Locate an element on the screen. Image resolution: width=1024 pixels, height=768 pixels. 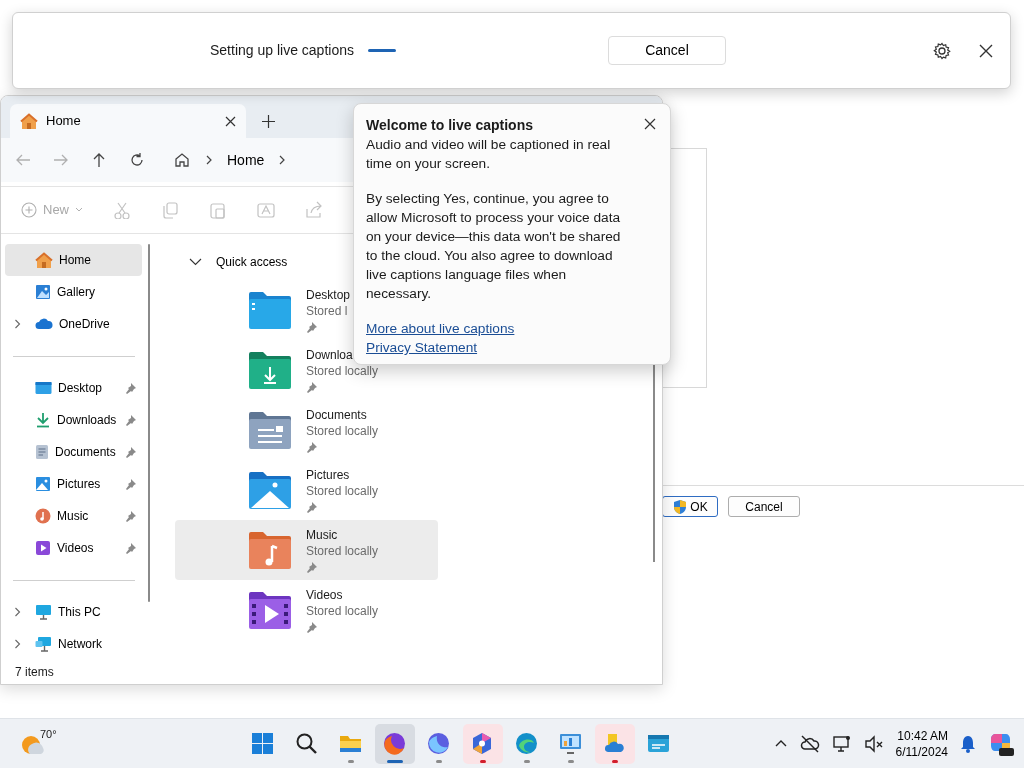
windows-logo-icon is located at coordinates (263, 743).